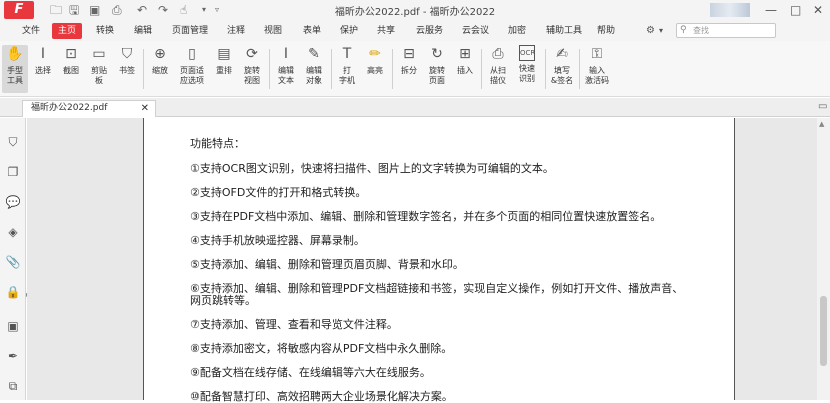 This screenshot has width=830, height=403. What do you see at coordinates (415, 107) in the screenshot?
I see `document-tab-bar: 福昕办公2022.pdf ✕` at bounding box center [415, 107].